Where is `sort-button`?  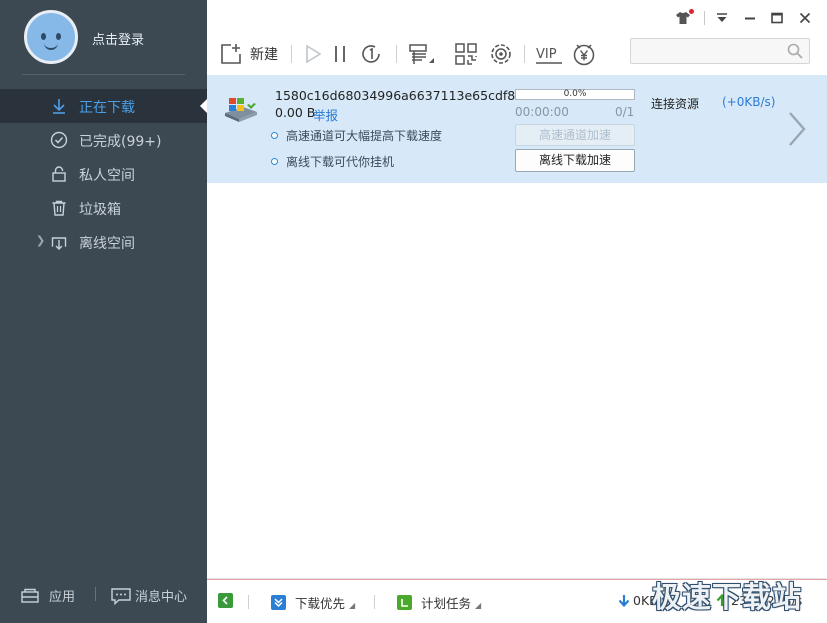 sort-button is located at coordinates (422, 54).